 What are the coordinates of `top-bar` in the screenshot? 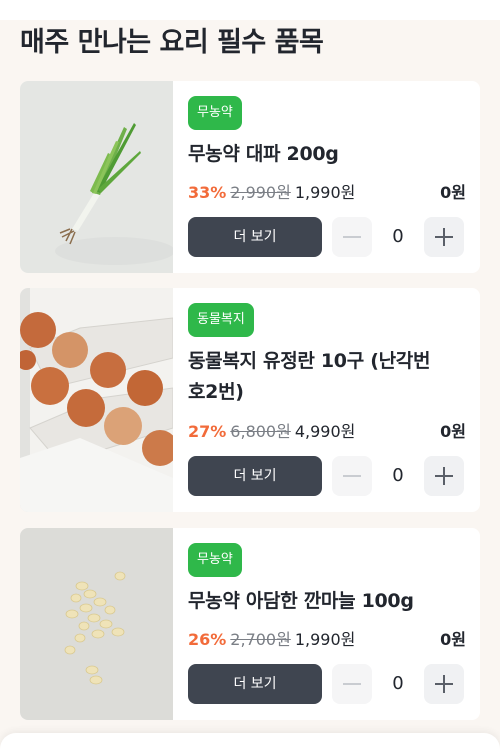 It's located at (250, 10).